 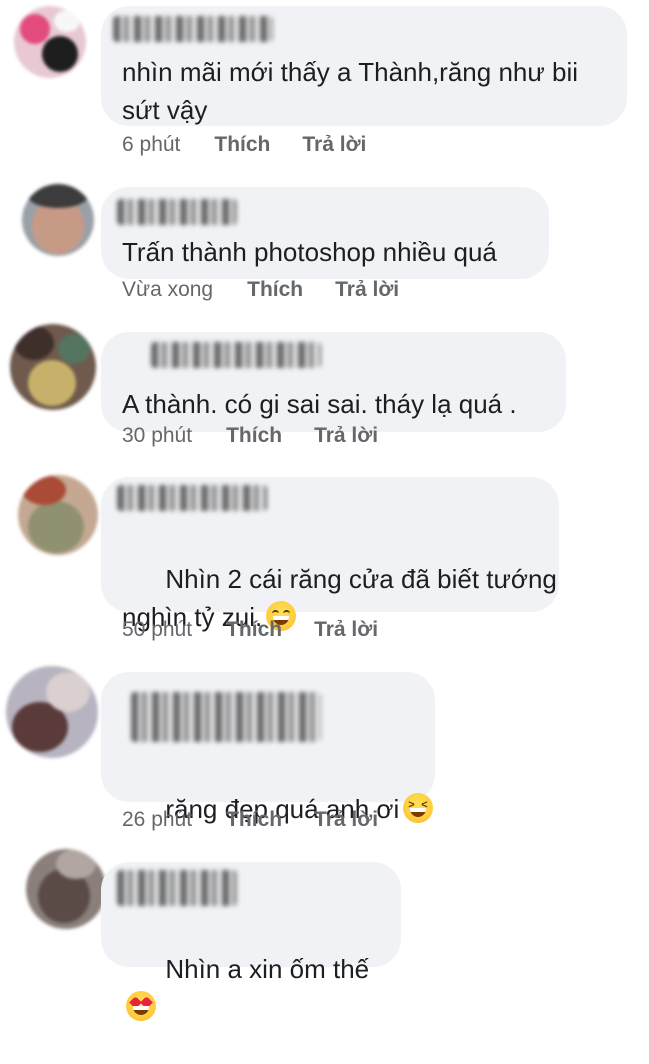 What do you see at coordinates (157, 436) in the screenshot?
I see `comment-time: 30 phút` at bounding box center [157, 436].